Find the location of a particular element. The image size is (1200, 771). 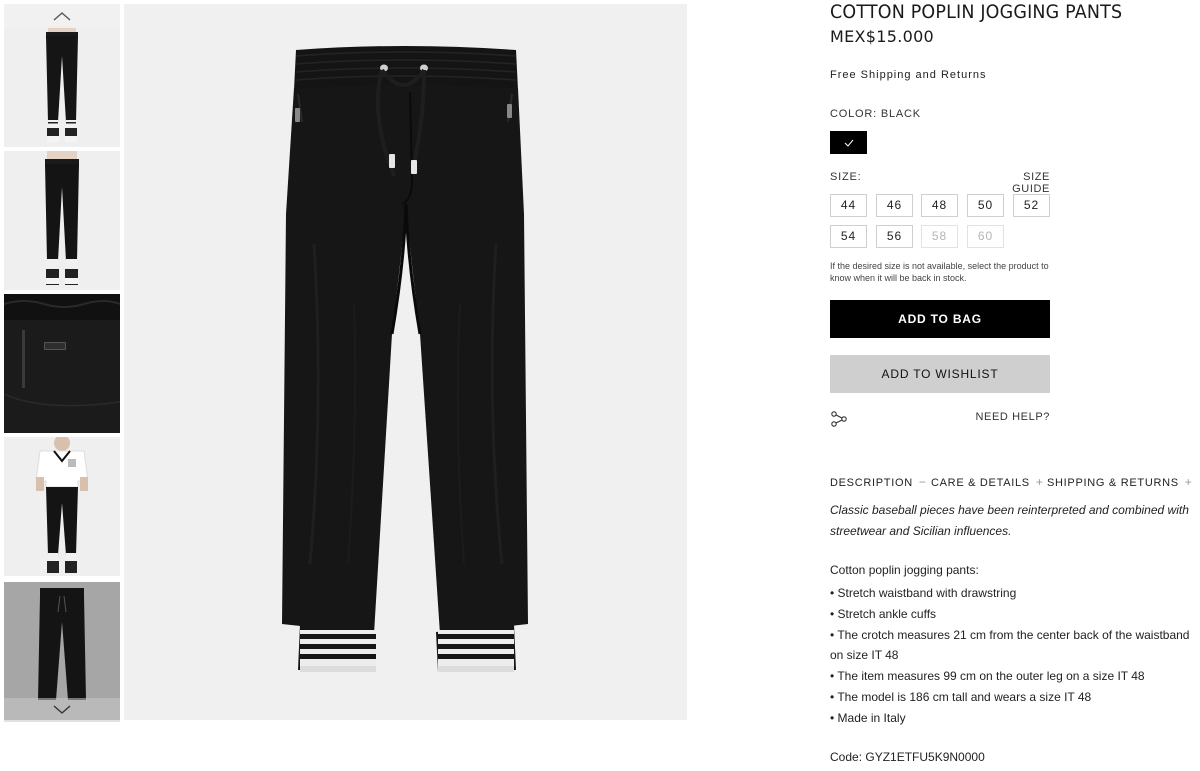

size-option-60-unavailable: 60 is located at coordinates (985, 236).